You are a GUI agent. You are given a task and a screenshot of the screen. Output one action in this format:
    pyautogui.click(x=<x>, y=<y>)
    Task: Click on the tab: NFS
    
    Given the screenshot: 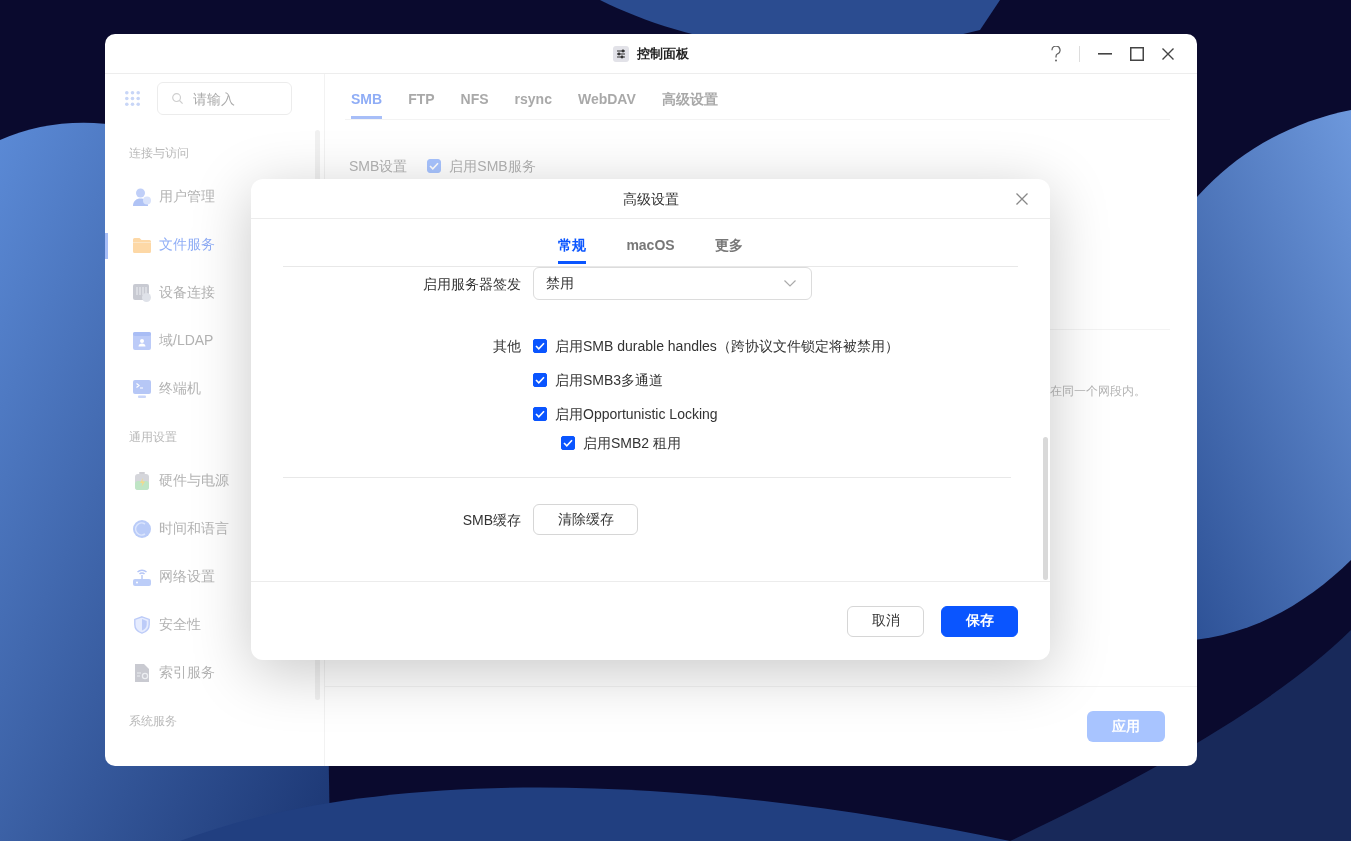 What is the action you would take?
    pyautogui.click(x=474, y=101)
    